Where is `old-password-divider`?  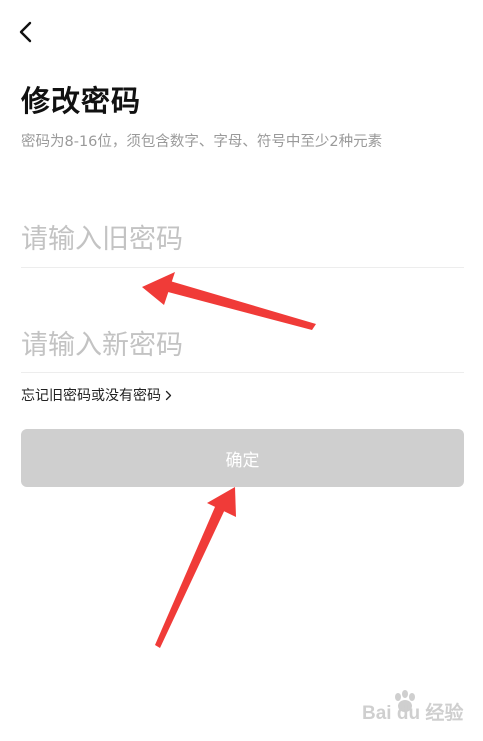 old-password-divider is located at coordinates (242, 267).